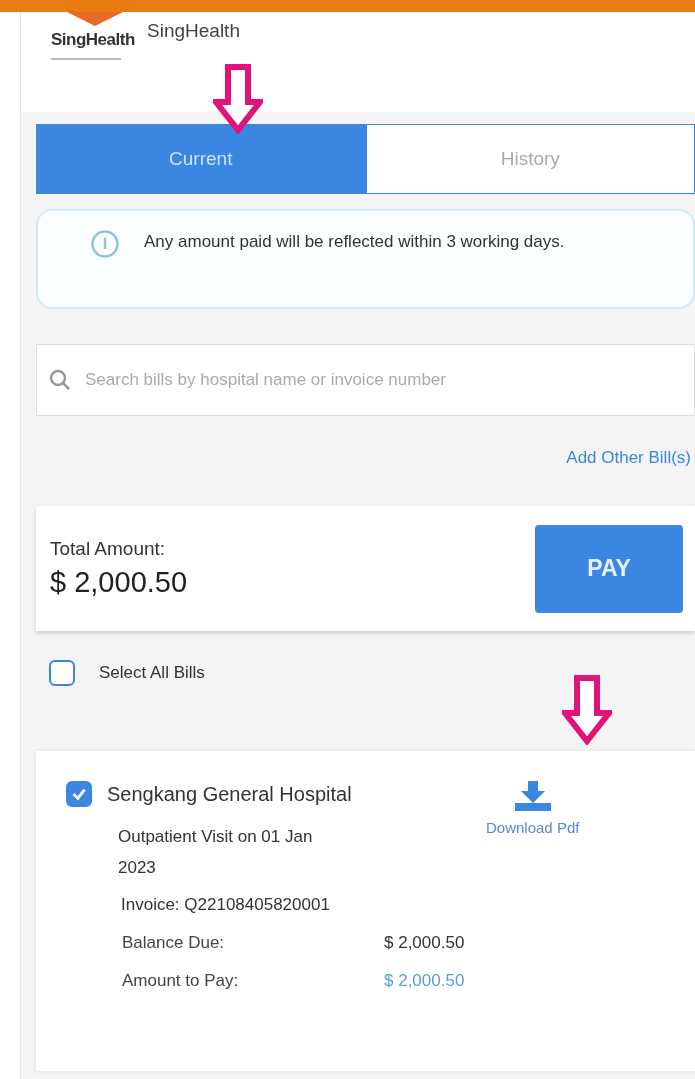 The height and width of the screenshot is (1079, 695). I want to click on tab: Current, so click(201, 159).